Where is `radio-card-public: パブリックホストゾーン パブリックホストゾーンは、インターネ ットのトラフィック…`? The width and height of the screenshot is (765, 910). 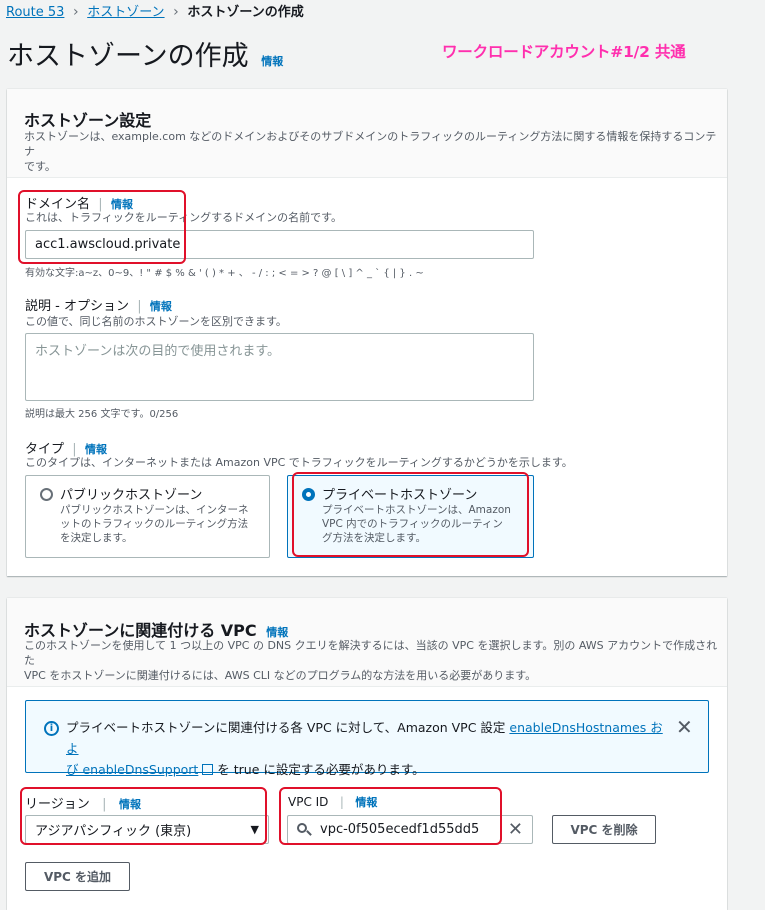
radio-card-public: パブリックホストゾーン パブリックホストゾーンは、インターネ ットのトラフィック… is located at coordinates (147, 516).